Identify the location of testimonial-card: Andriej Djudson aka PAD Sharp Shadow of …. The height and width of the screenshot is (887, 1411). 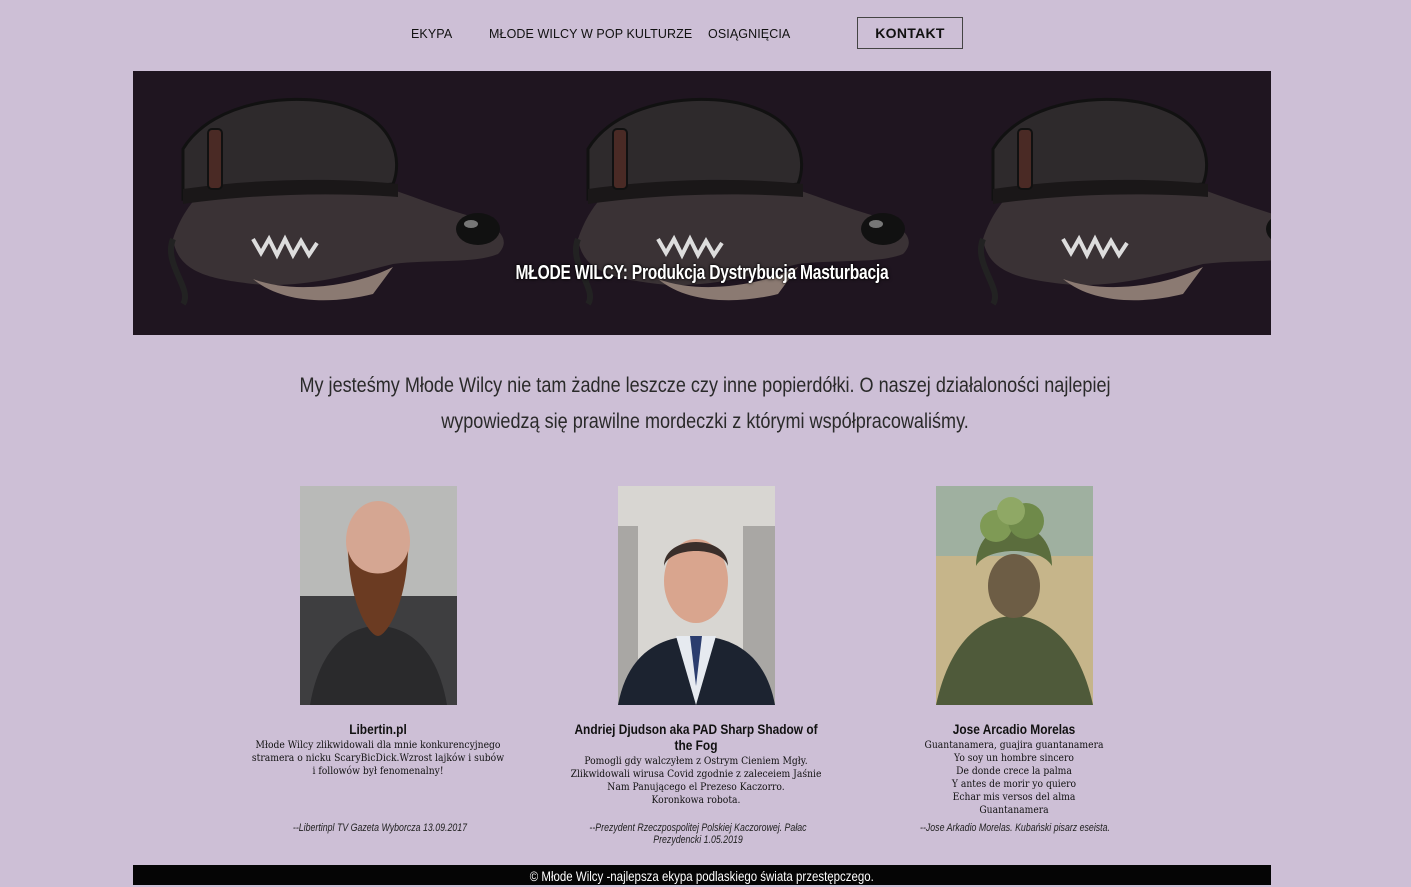
(696, 646).